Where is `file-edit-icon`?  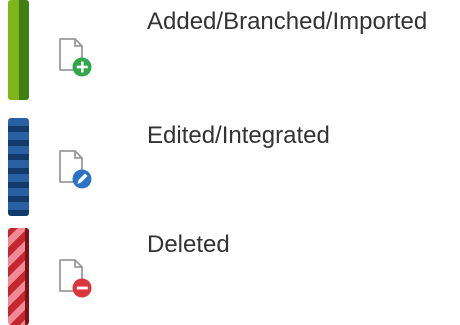 file-edit-icon is located at coordinates (75, 169).